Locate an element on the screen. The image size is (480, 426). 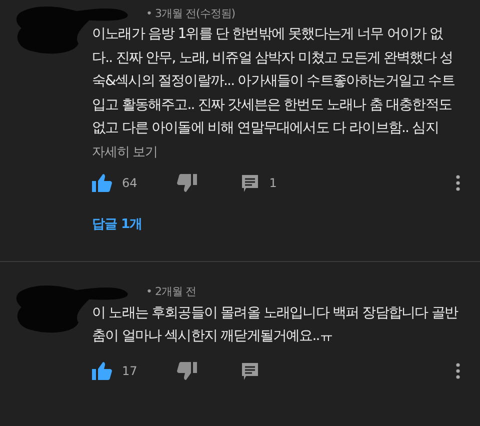
view-replies-link: 답글 1개 is located at coordinates (117, 223).